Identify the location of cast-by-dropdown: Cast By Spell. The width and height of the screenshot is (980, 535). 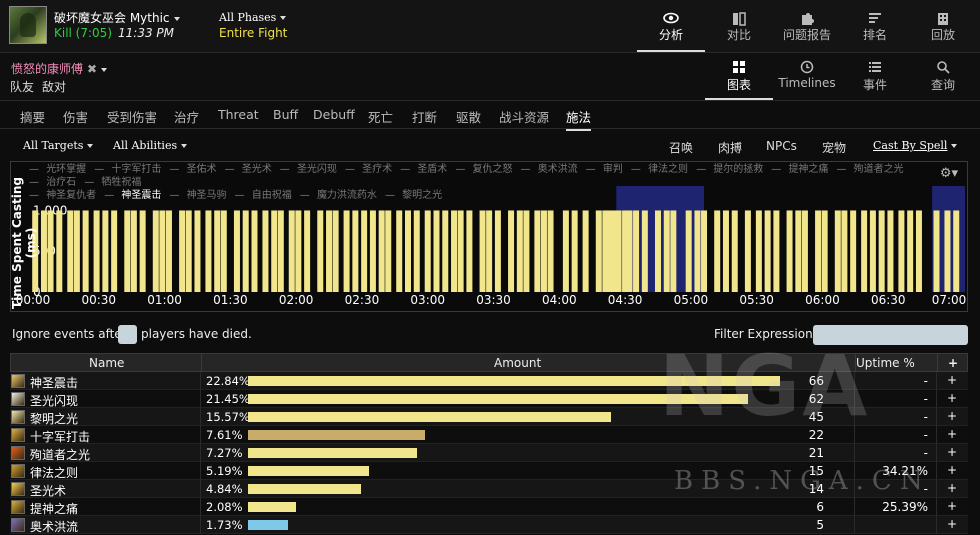
(915, 145).